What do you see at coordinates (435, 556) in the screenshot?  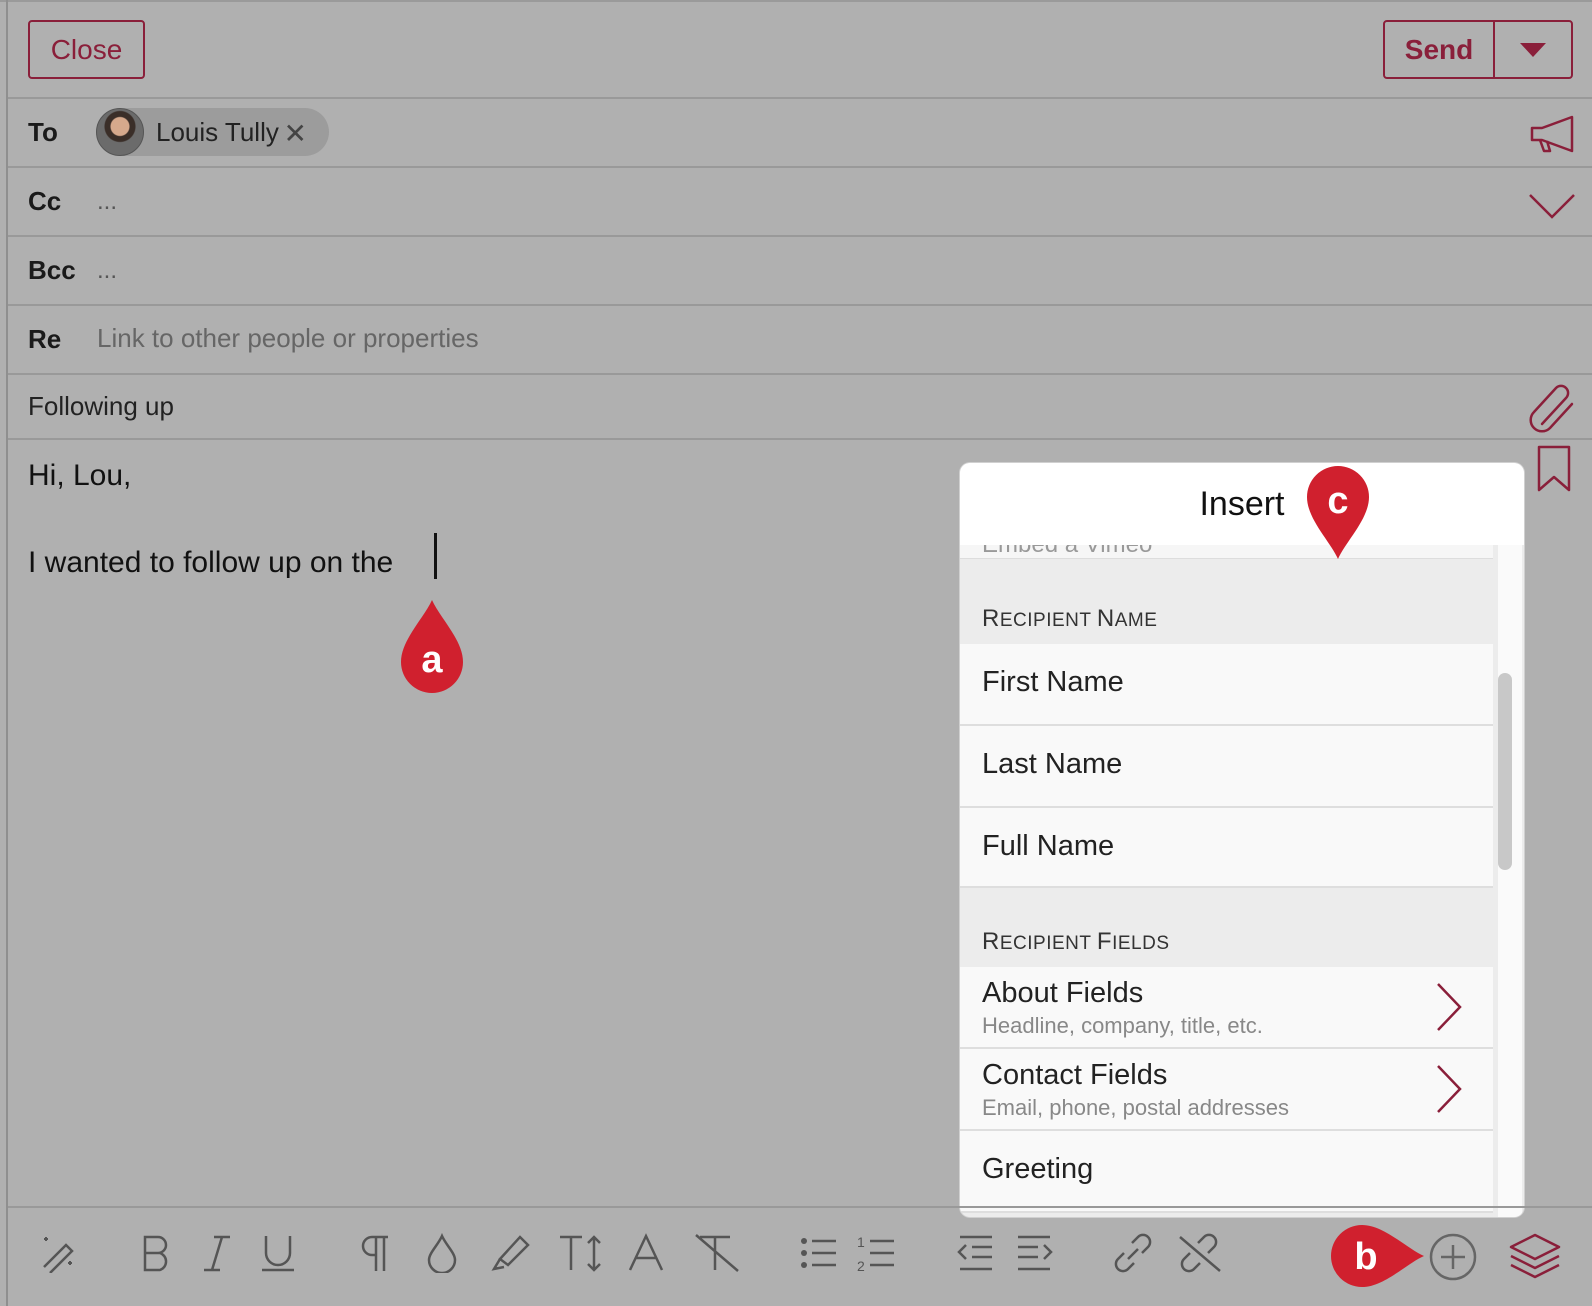 I see `text-cursor` at bounding box center [435, 556].